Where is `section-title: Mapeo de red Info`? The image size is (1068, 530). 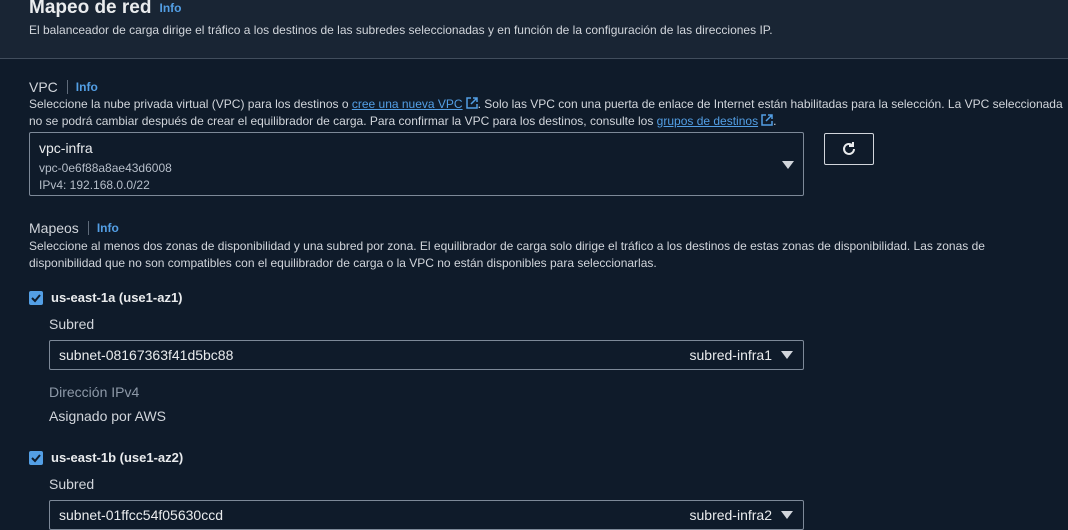
section-title: Mapeo de red Info is located at coordinates (105, 9).